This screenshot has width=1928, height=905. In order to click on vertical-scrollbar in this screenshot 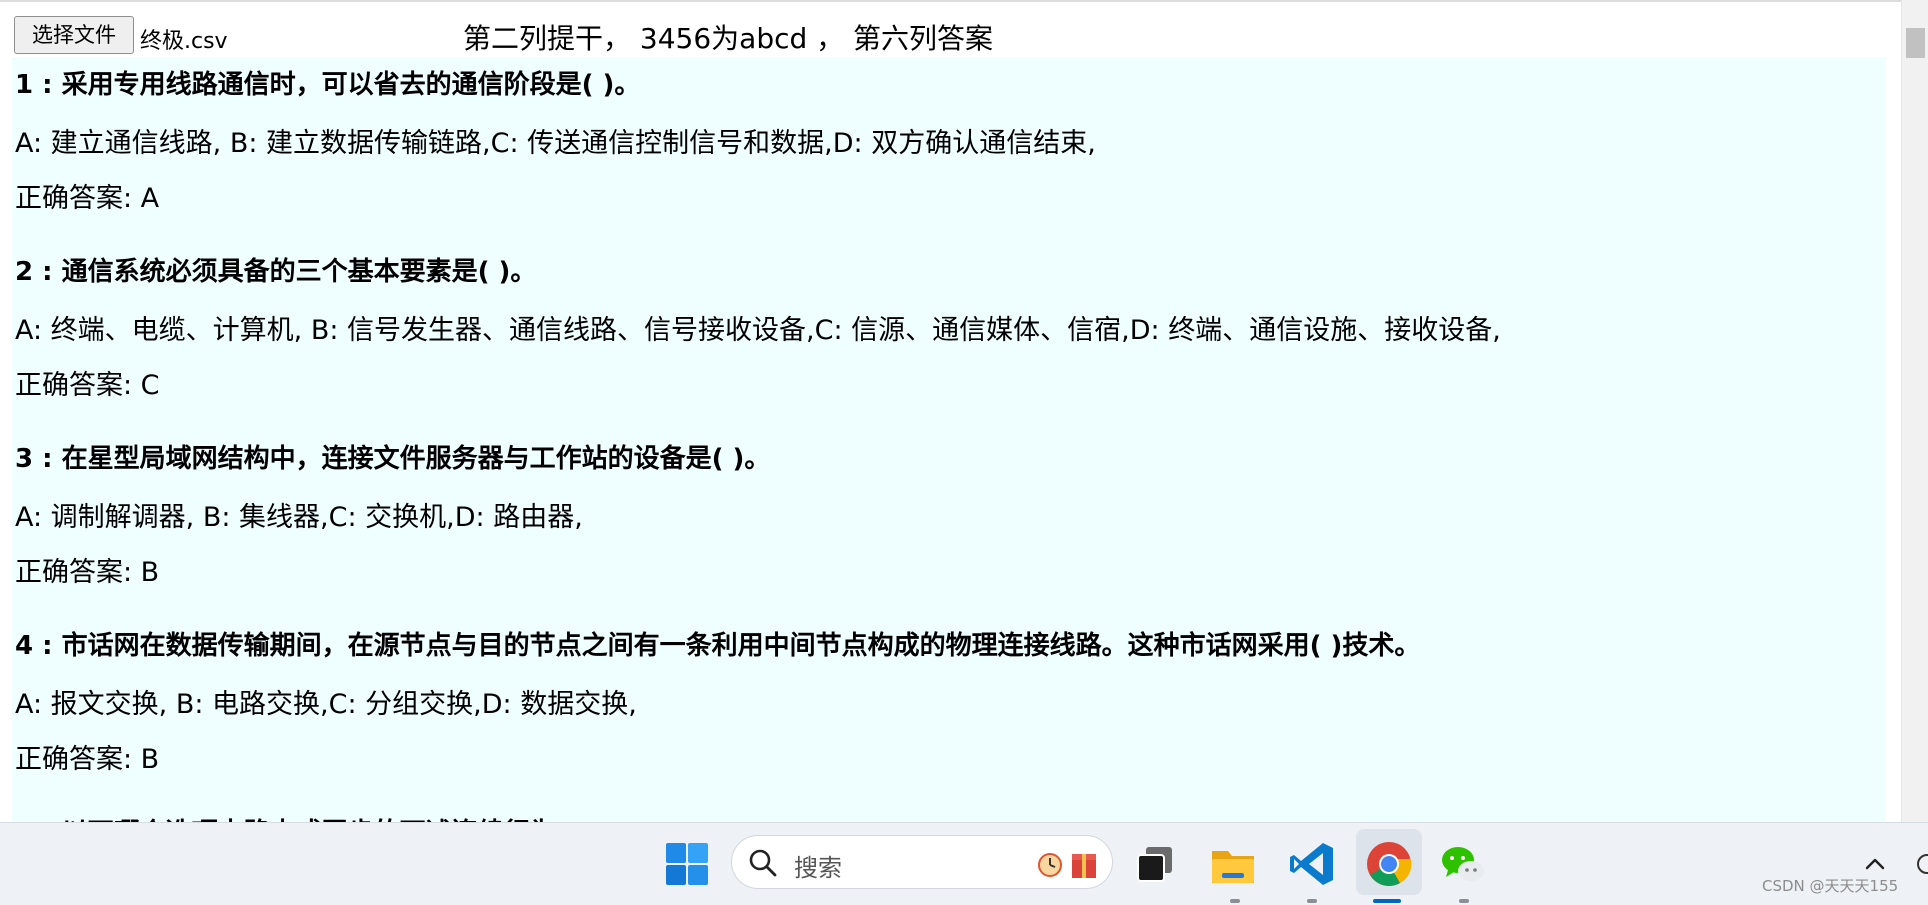, I will do `click(1914, 411)`.